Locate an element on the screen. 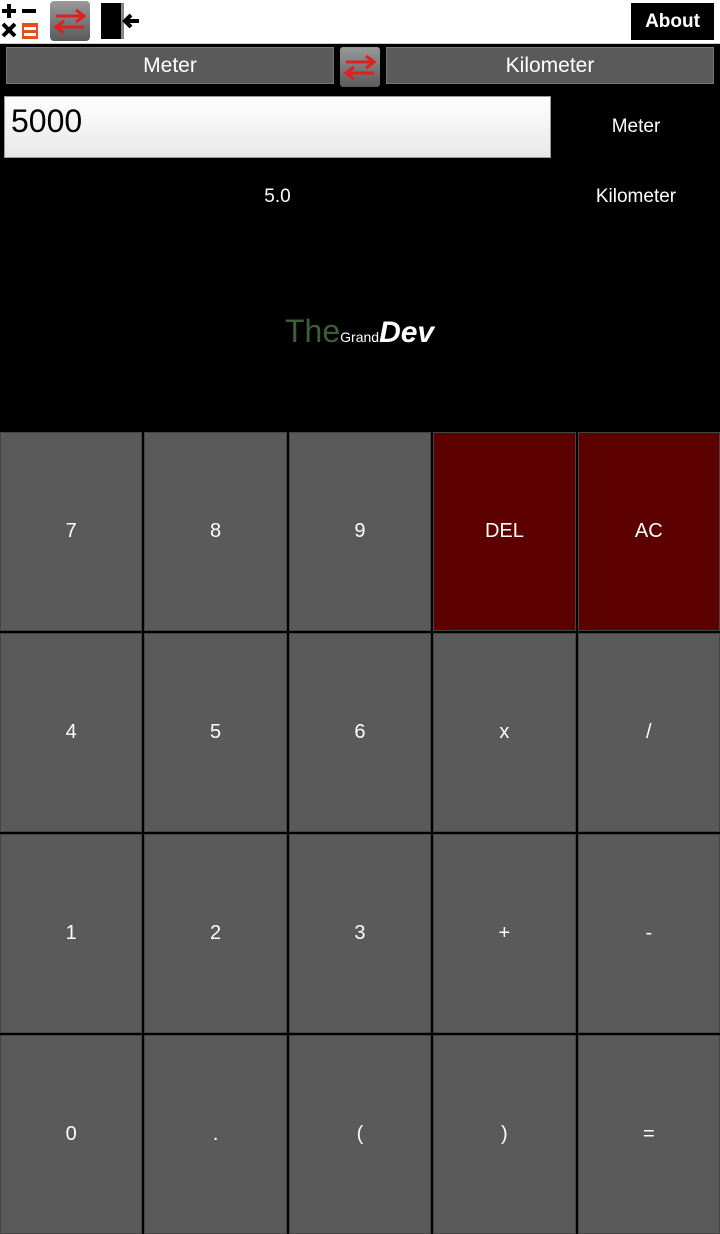  key-minus: - is located at coordinates (648, 933).